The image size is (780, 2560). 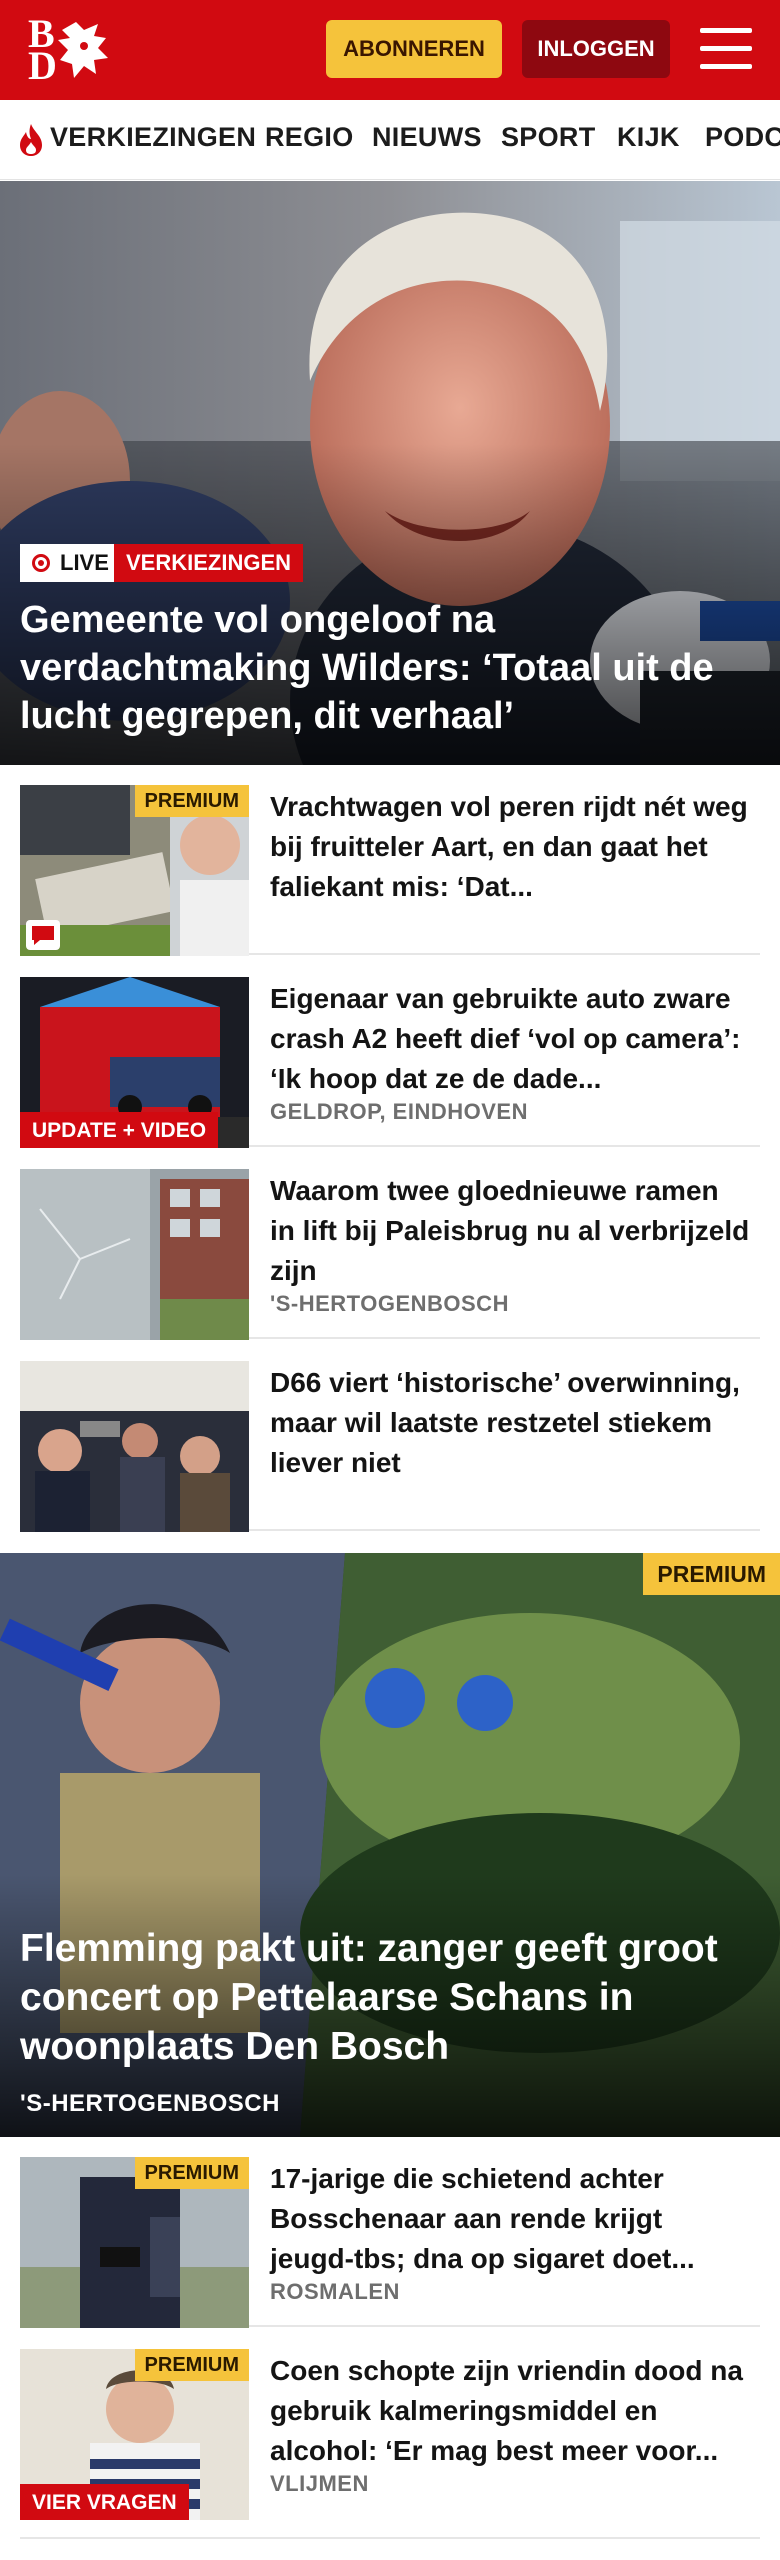 I want to click on bd-logo: B D, so click(x=70, y=50).